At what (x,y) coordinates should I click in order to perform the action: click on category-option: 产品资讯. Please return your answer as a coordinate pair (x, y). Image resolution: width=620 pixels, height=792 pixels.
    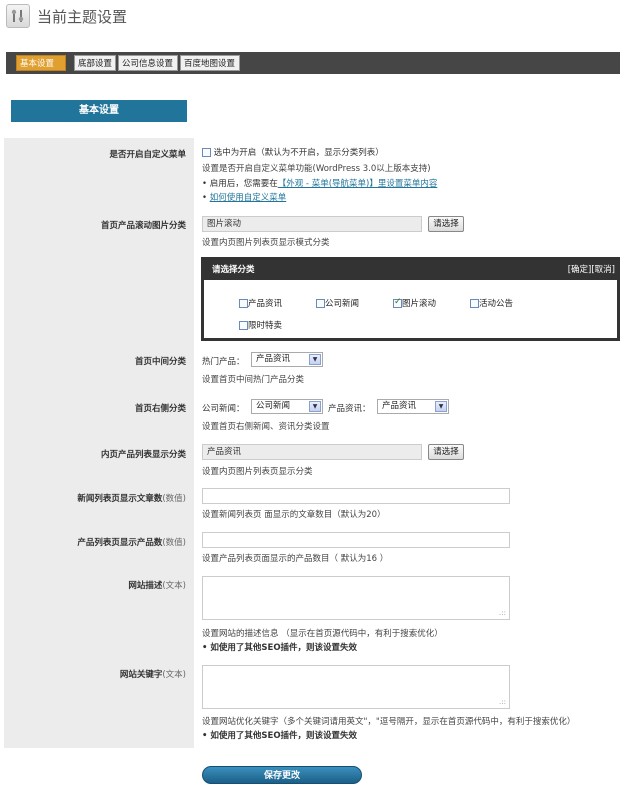
    Looking at the image, I should click on (260, 303).